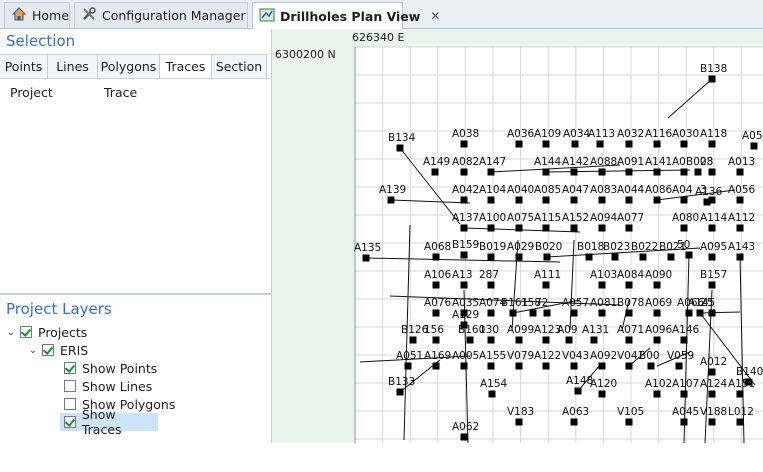 Image resolution: width=763 pixels, height=472 pixels. What do you see at coordinates (346, 15) in the screenshot?
I see `tab-drillholes-plan-view: Drillholes Plan View ✕` at bounding box center [346, 15].